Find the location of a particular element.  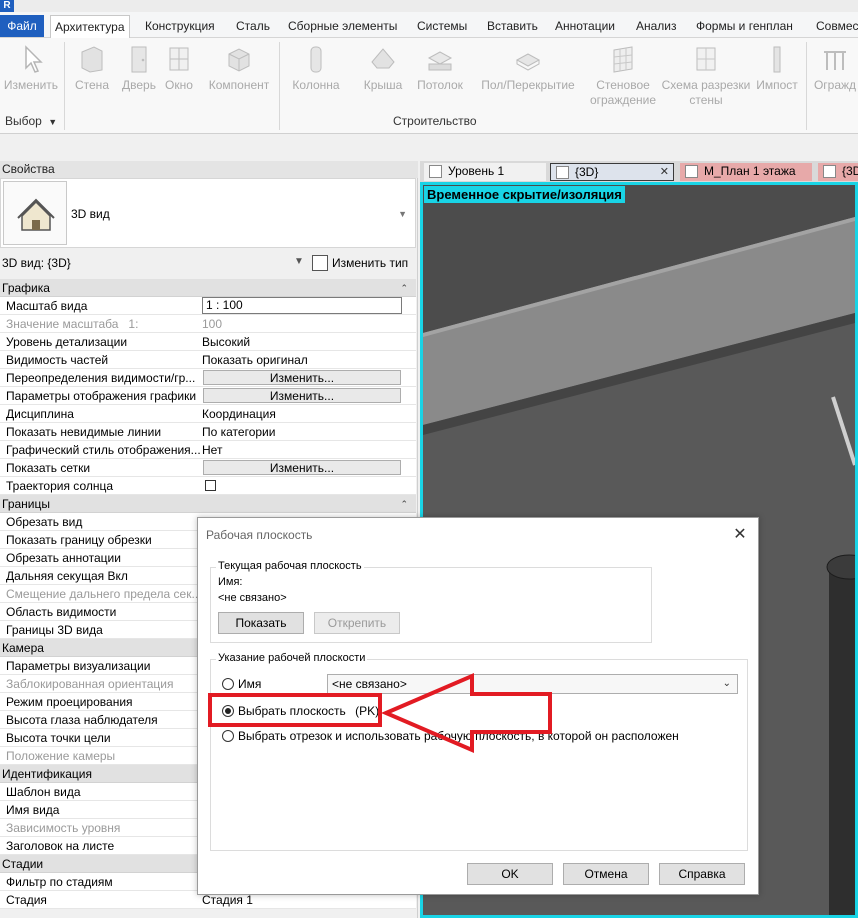

cancel-button: Отмена is located at coordinates (606, 874).